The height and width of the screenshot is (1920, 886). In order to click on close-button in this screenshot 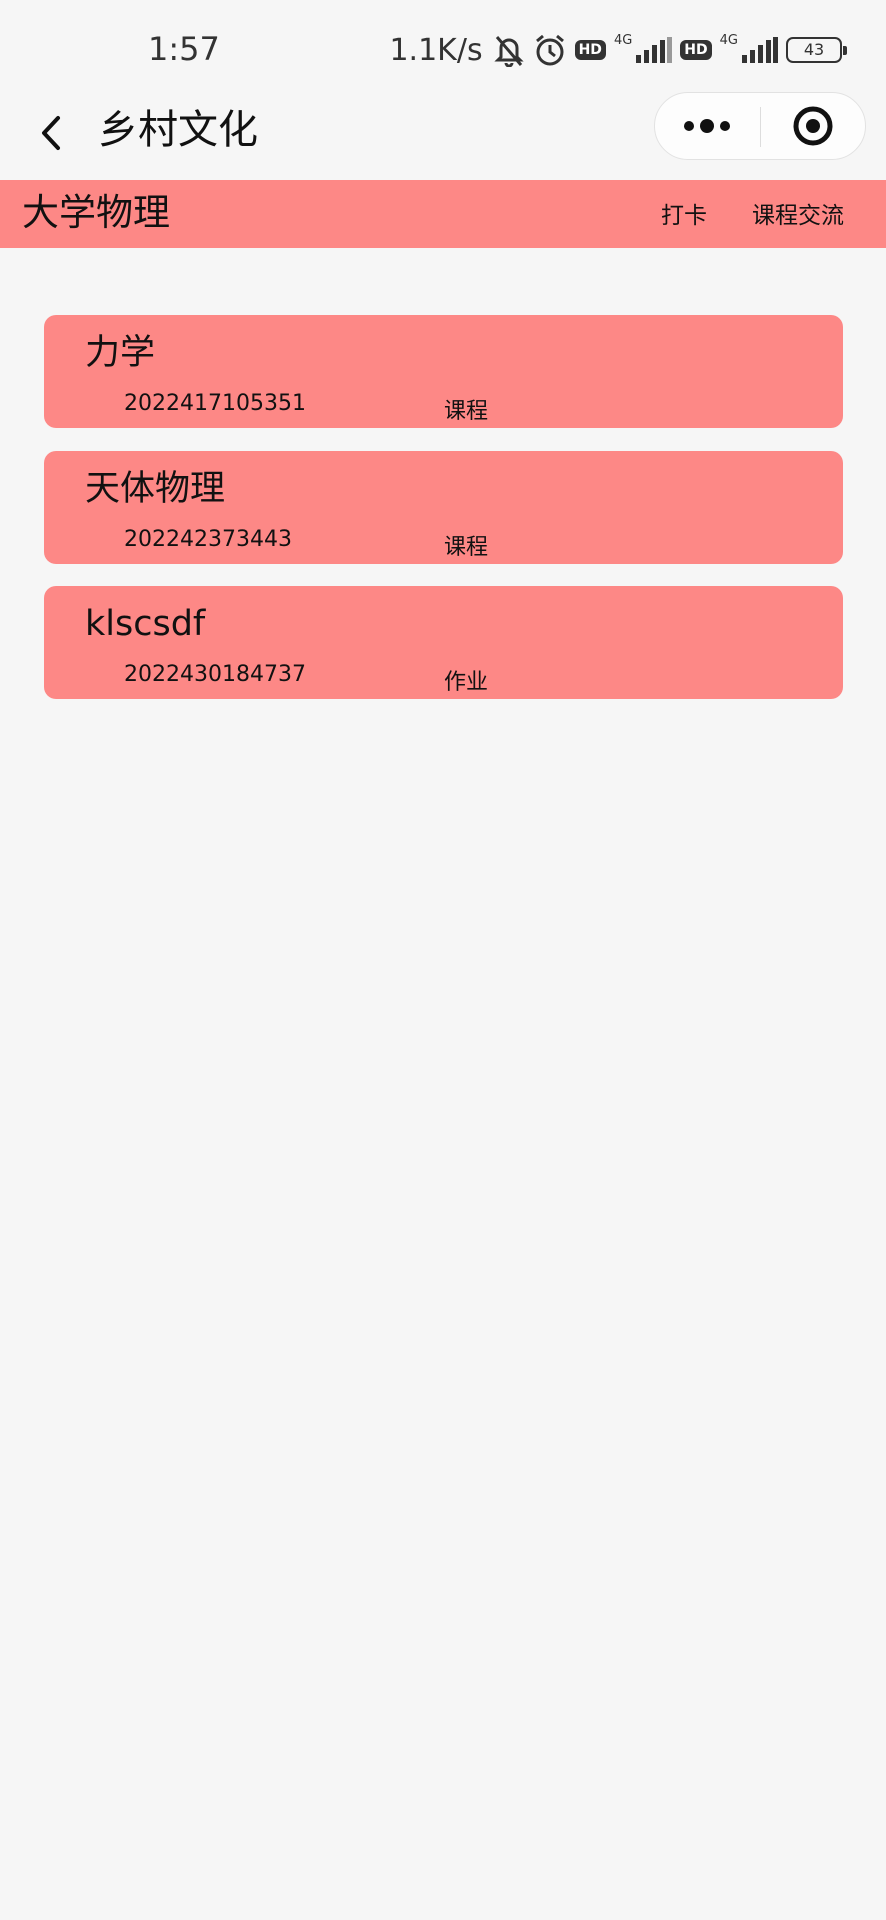, I will do `click(813, 126)`.